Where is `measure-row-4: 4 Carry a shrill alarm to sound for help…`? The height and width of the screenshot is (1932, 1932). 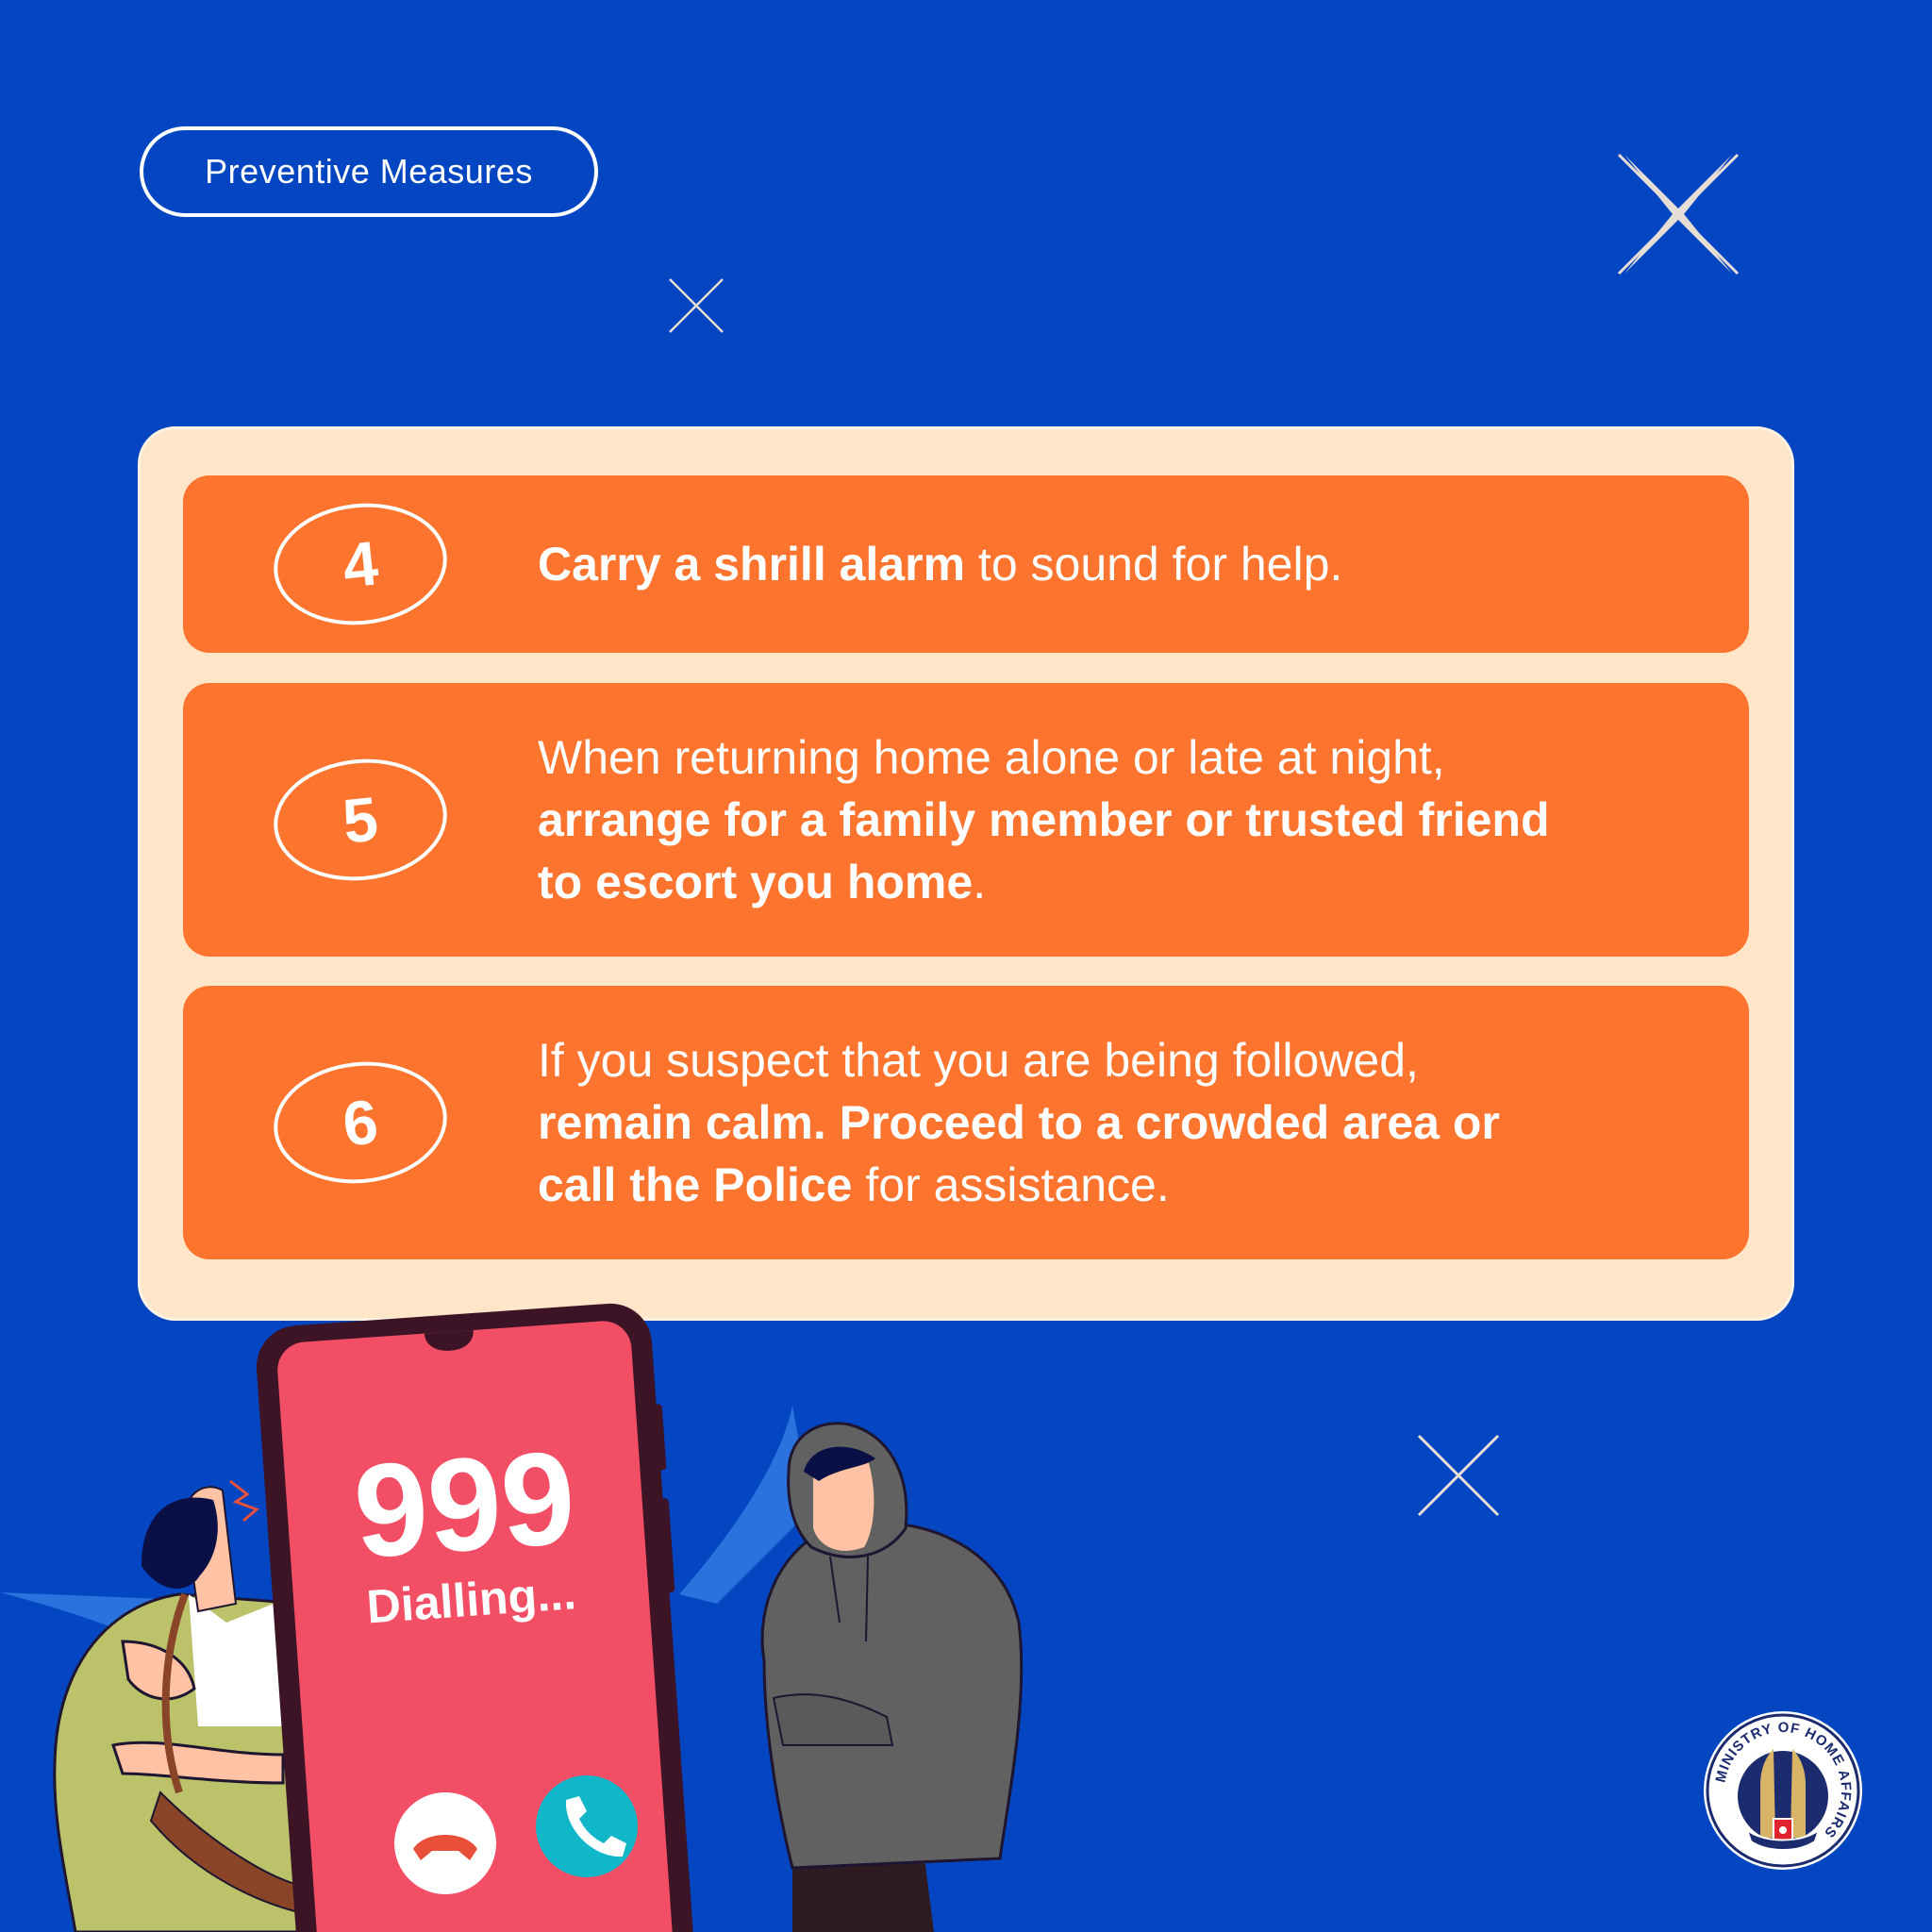 measure-row-4: 4 Carry a shrill alarm to sound for help… is located at coordinates (966, 564).